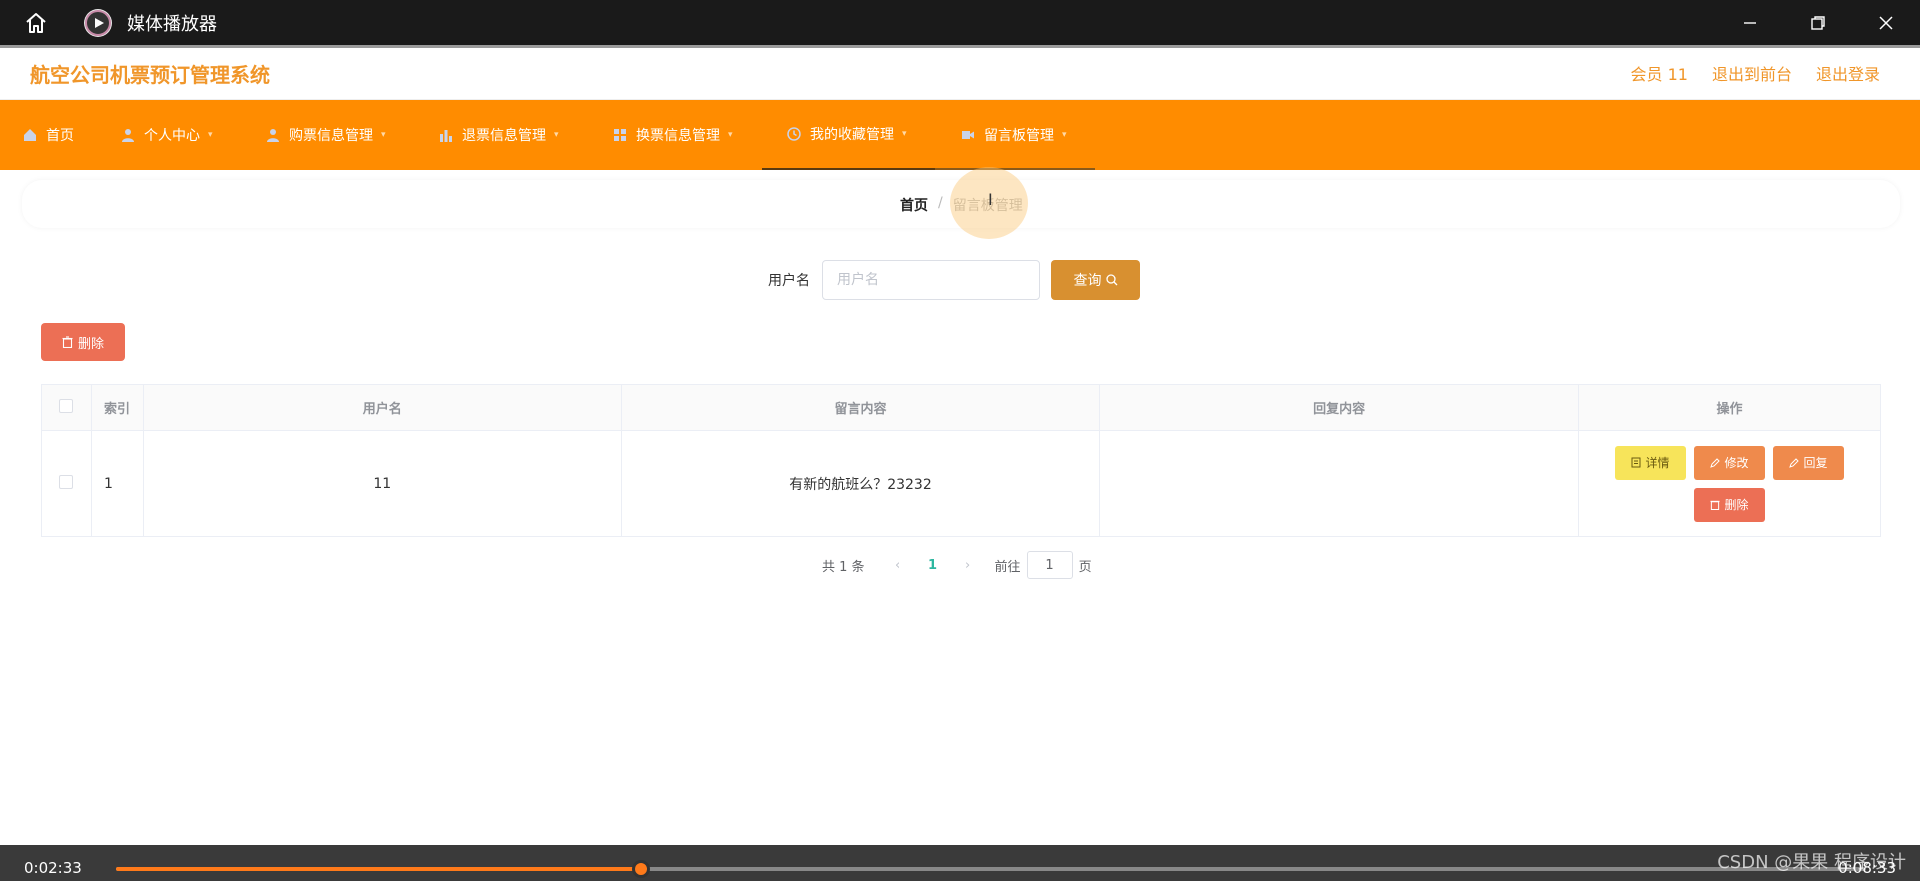 This screenshot has height=881, width=1920. I want to click on media-player-titlebar: 媒体播放器, so click(960, 22).